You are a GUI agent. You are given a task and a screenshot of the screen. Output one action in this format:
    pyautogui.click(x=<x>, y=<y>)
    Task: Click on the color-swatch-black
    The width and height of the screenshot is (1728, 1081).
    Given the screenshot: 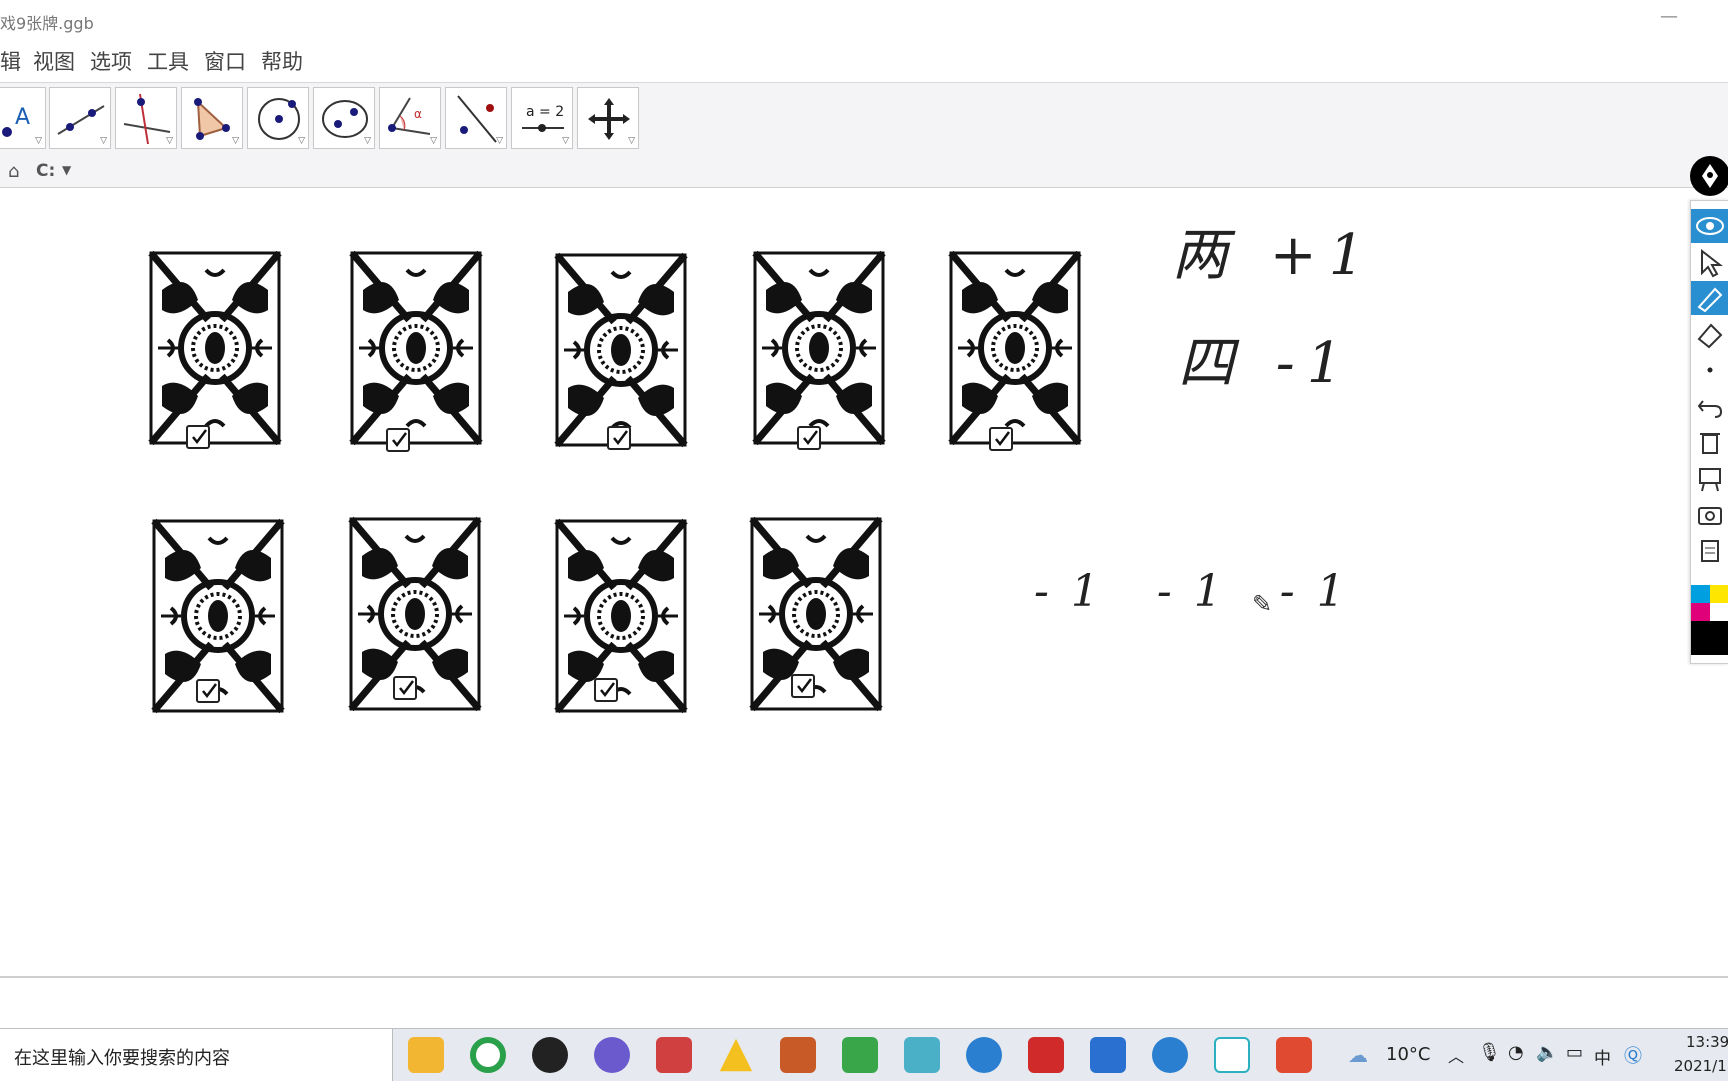 What is the action you would take?
    pyautogui.click(x=1709, y=638)
    